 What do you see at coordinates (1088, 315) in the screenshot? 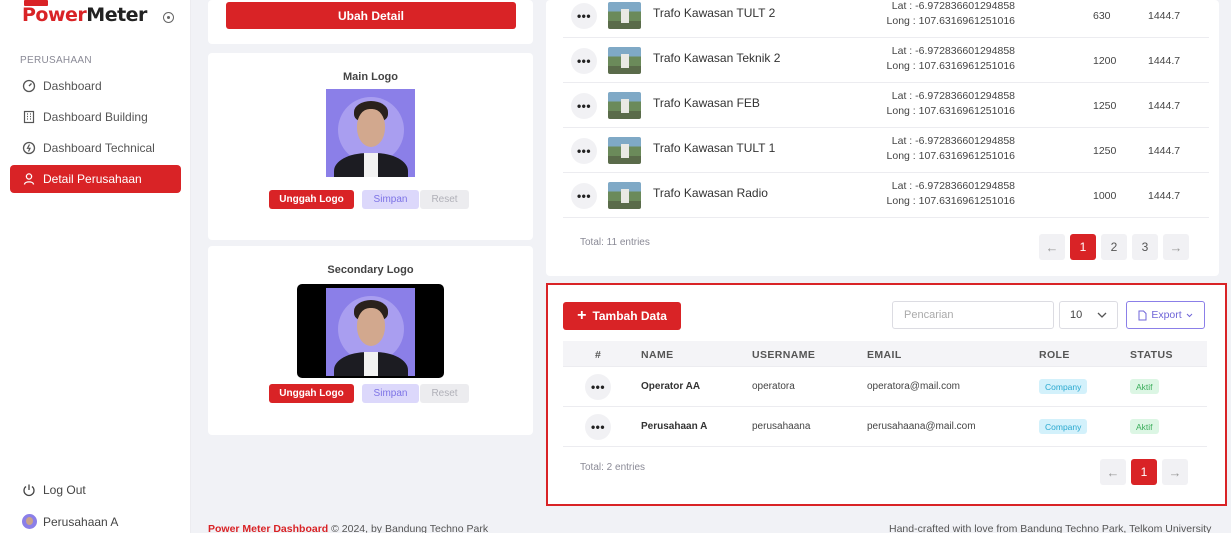
I see `per-page-select: 10` at bounding box center [1088, 315].